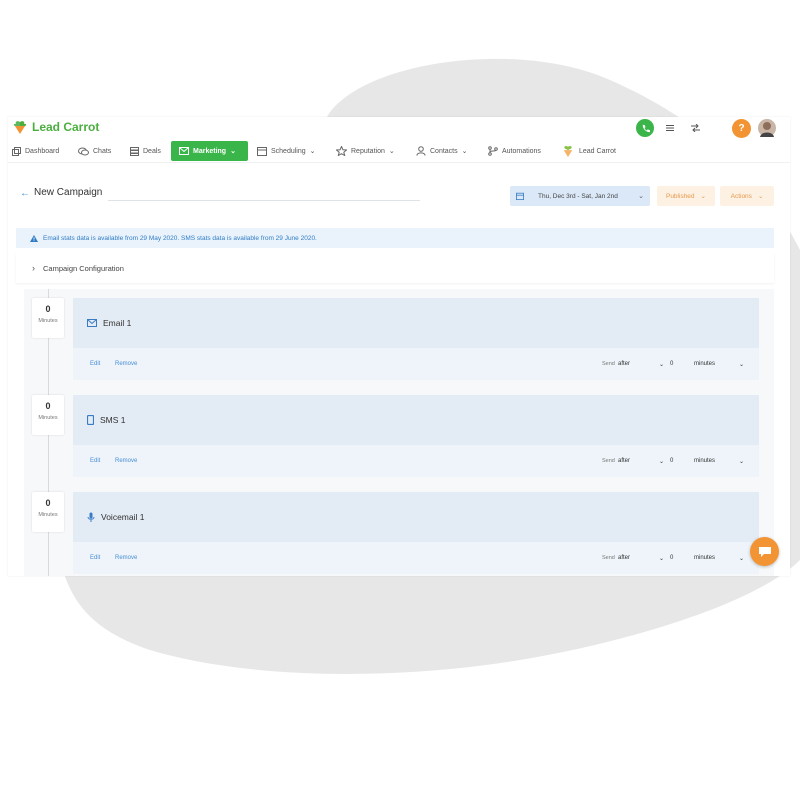 The image size is (800, 800). I want to click on nav-item-marketing: Marketing ⌄, so click(209, 151).